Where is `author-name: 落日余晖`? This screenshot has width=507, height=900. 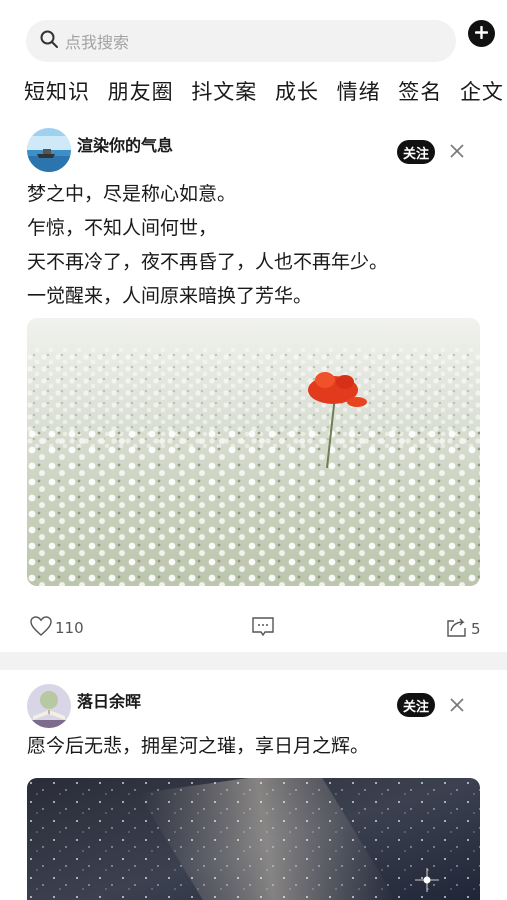 author-name: 落日余晖 is located at coordinates (109, 700).